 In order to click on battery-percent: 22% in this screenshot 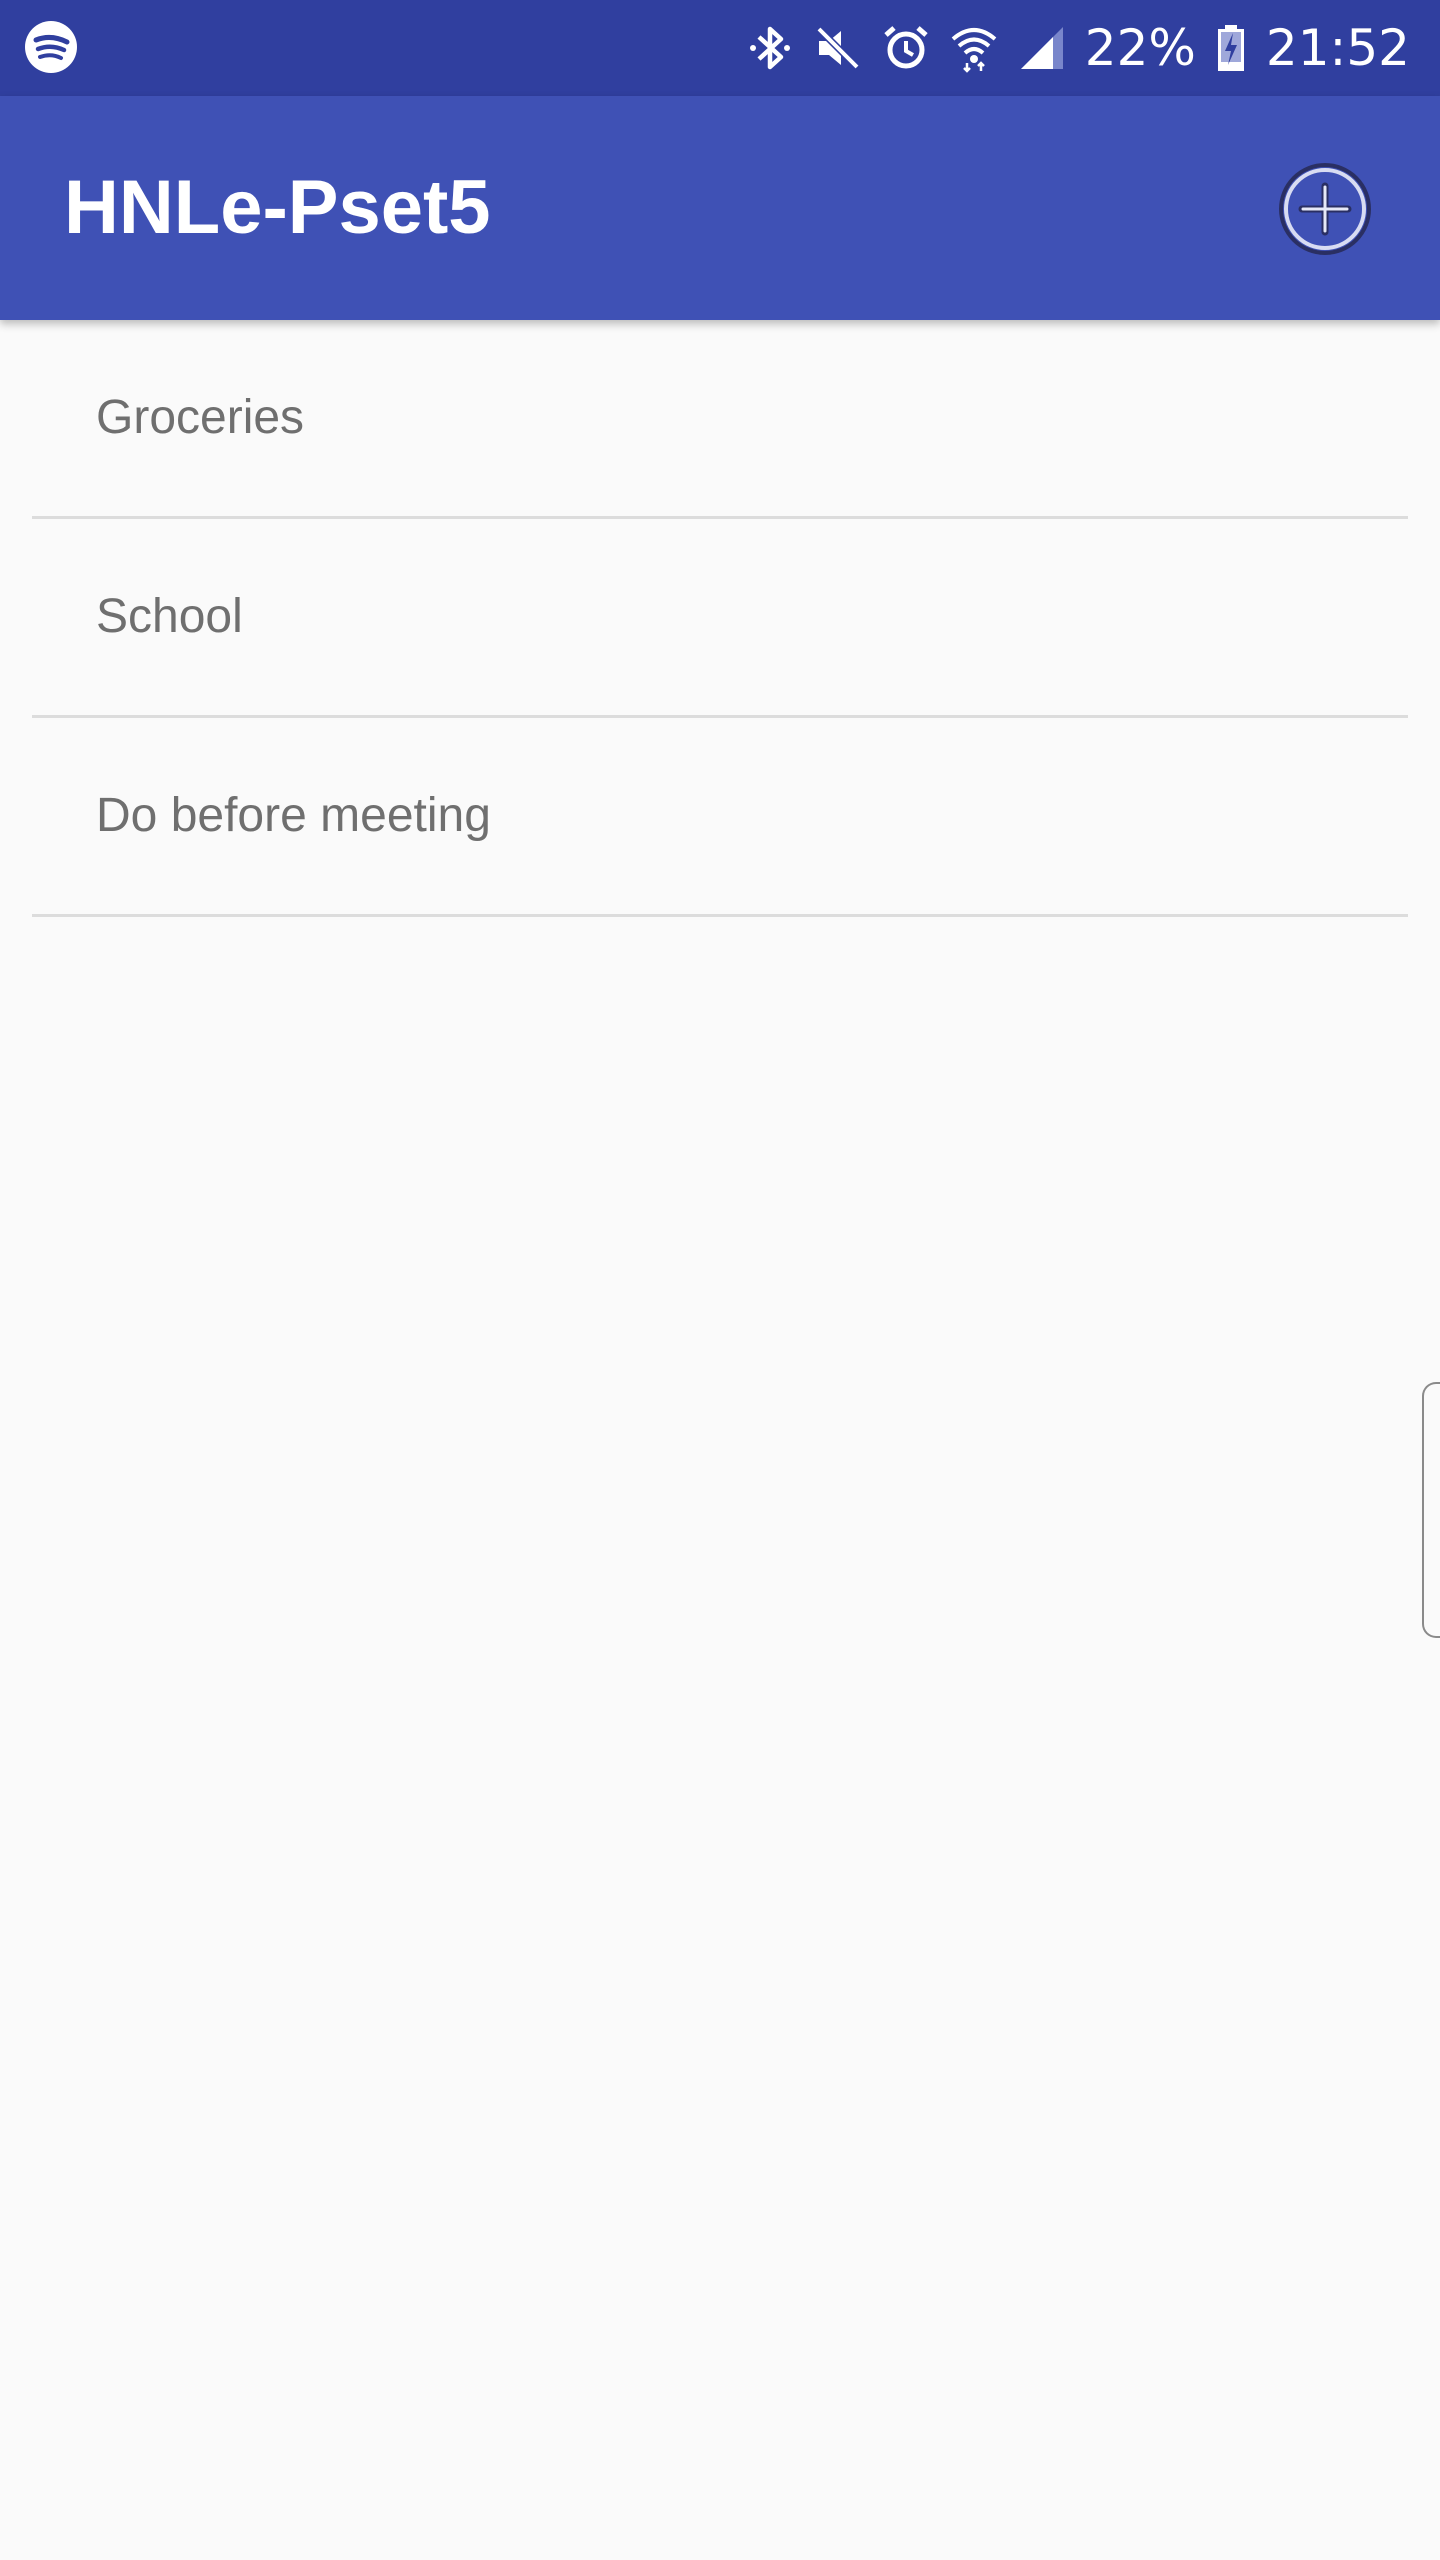, I will do `click(1140, 48)`.